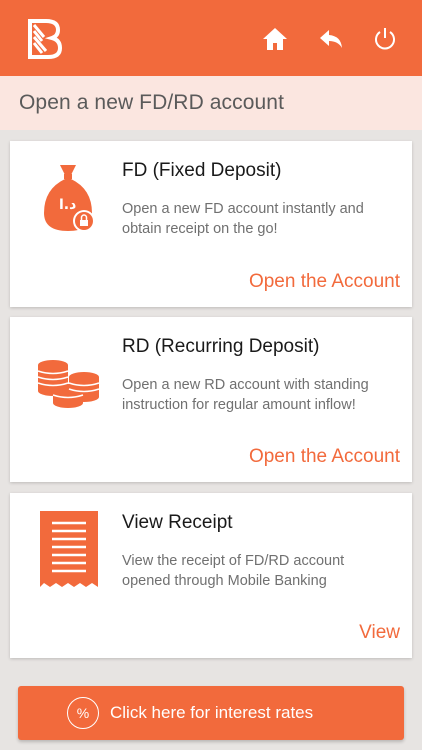  I want to click on card-title: View Receipt, so click(177, 522).